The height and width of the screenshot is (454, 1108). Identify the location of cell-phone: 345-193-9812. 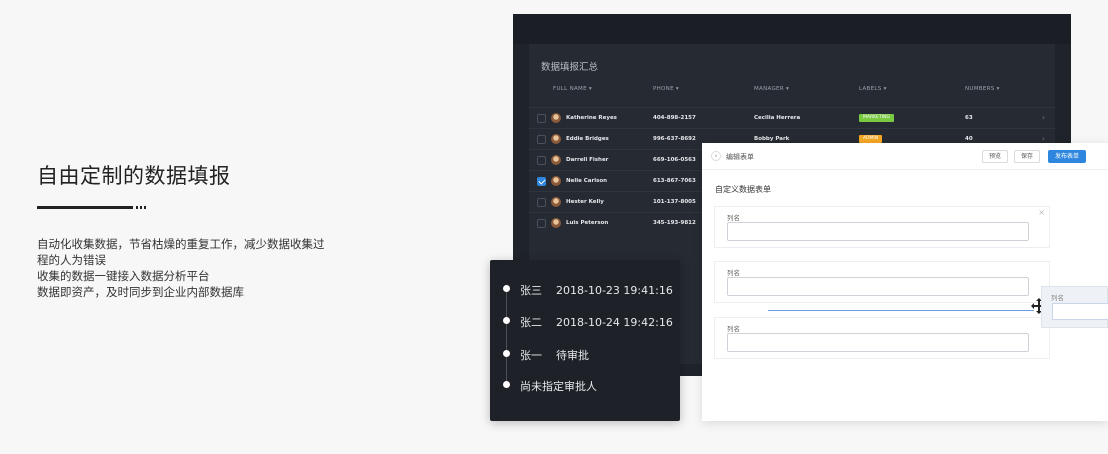
(674, 223).